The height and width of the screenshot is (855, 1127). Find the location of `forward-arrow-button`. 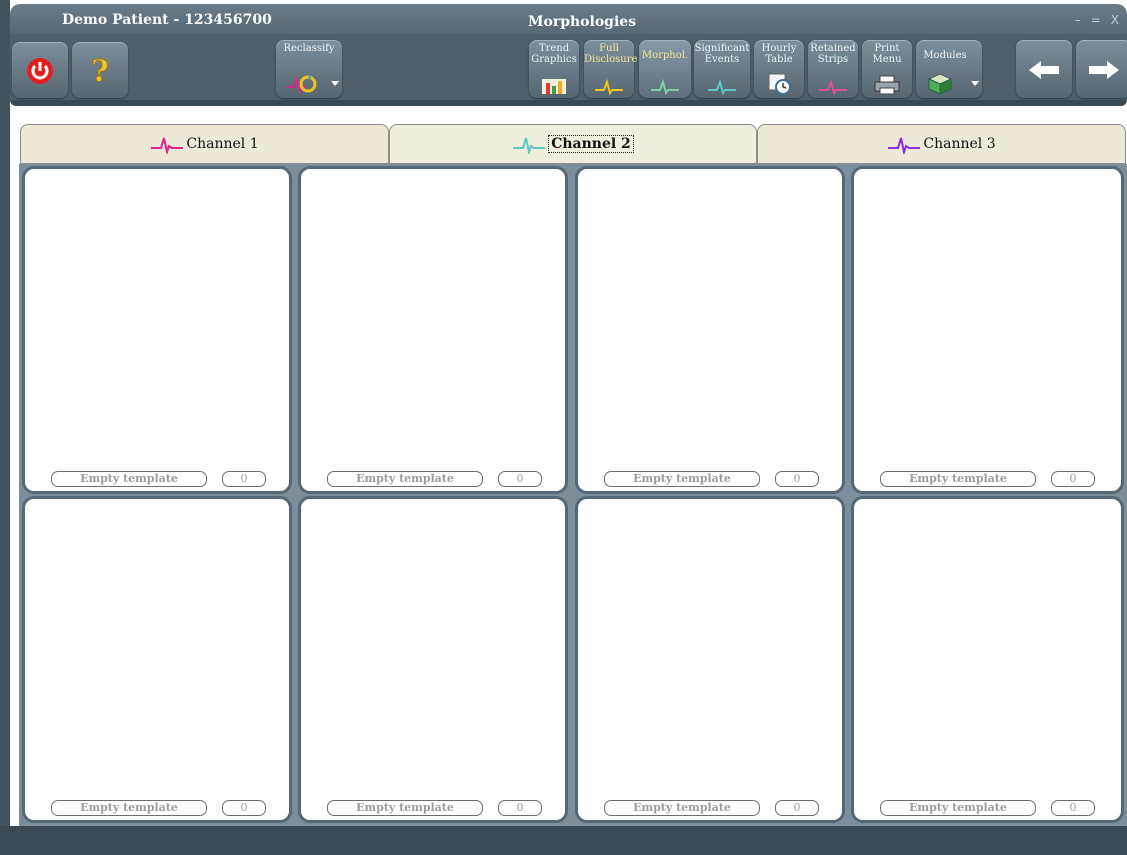

forward-arrow-button is located at coordinates (1101, 69).